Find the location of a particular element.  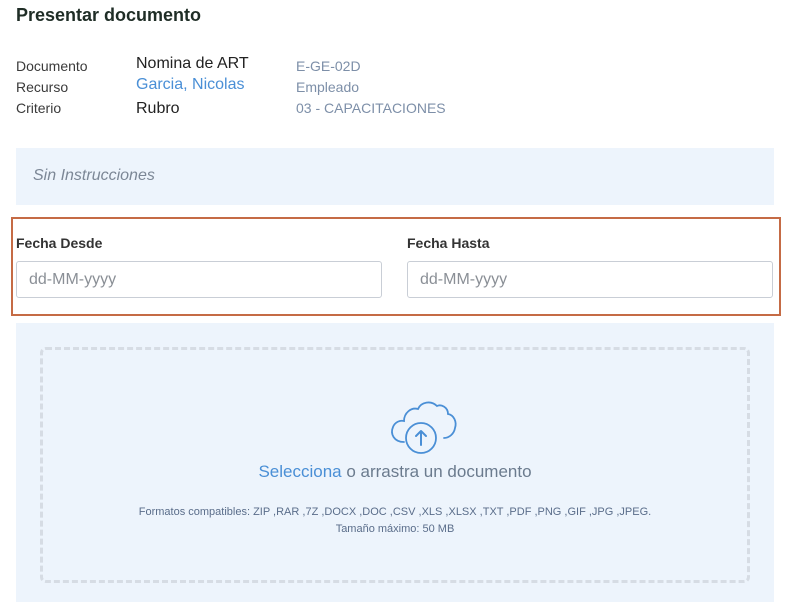

instructions-text: Sin Instrucciones is located at coordinates (94, 175).